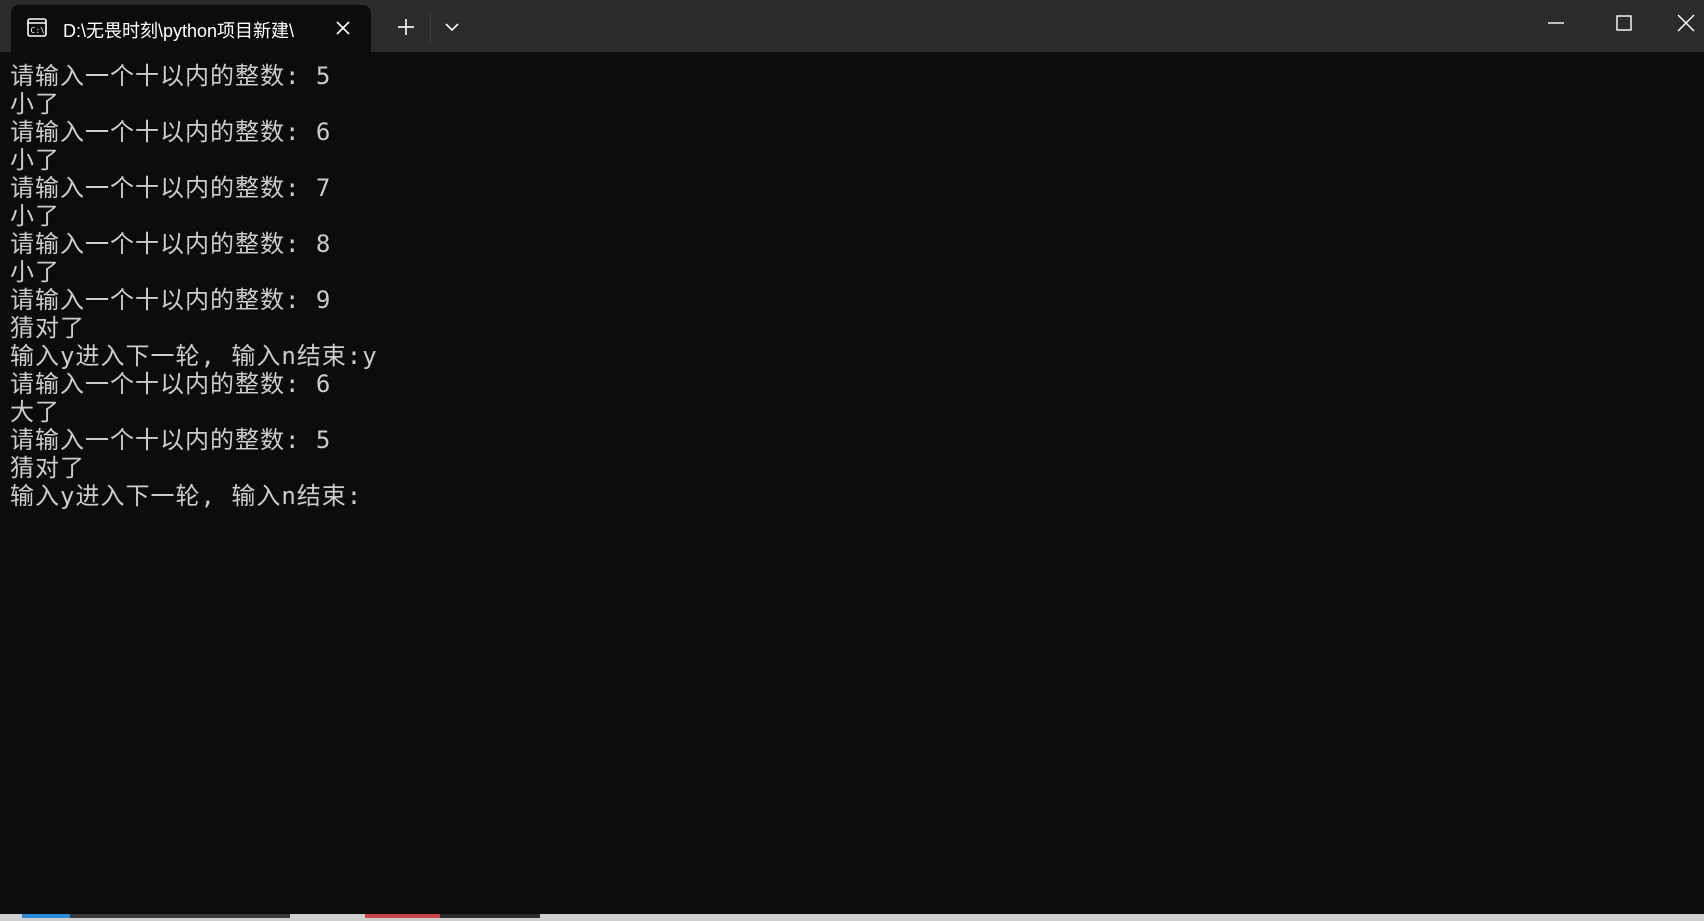  Describe the element at coordinates (852, 917) in the screenshot. I see `taskbar-edge` at that location.